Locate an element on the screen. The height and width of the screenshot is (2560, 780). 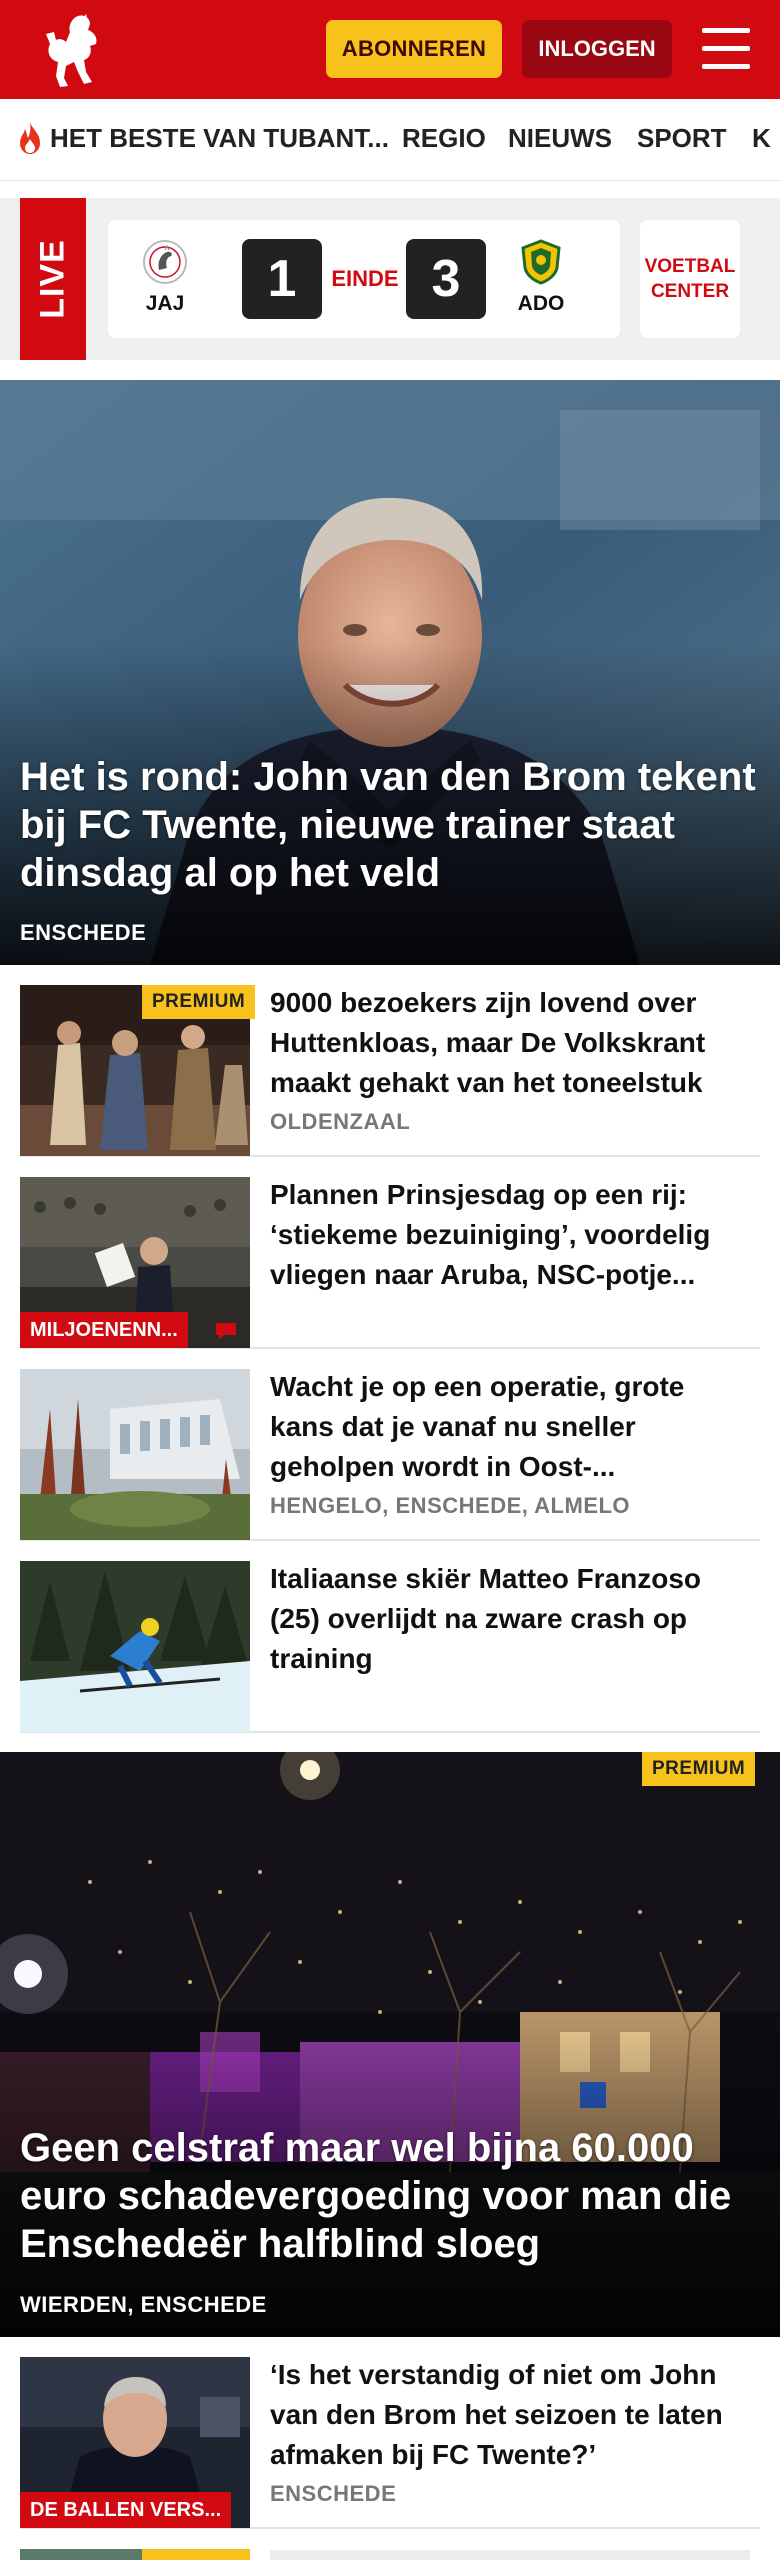
next-article-peek is located at coordinates (135, 2554).